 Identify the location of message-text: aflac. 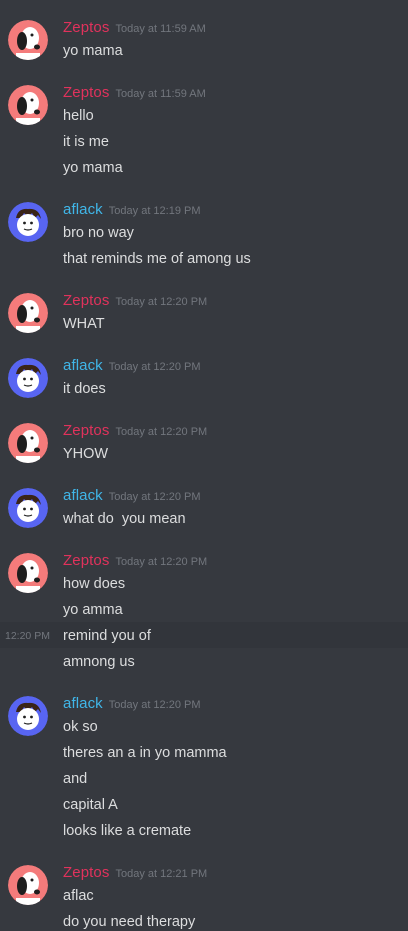
(78, 896).